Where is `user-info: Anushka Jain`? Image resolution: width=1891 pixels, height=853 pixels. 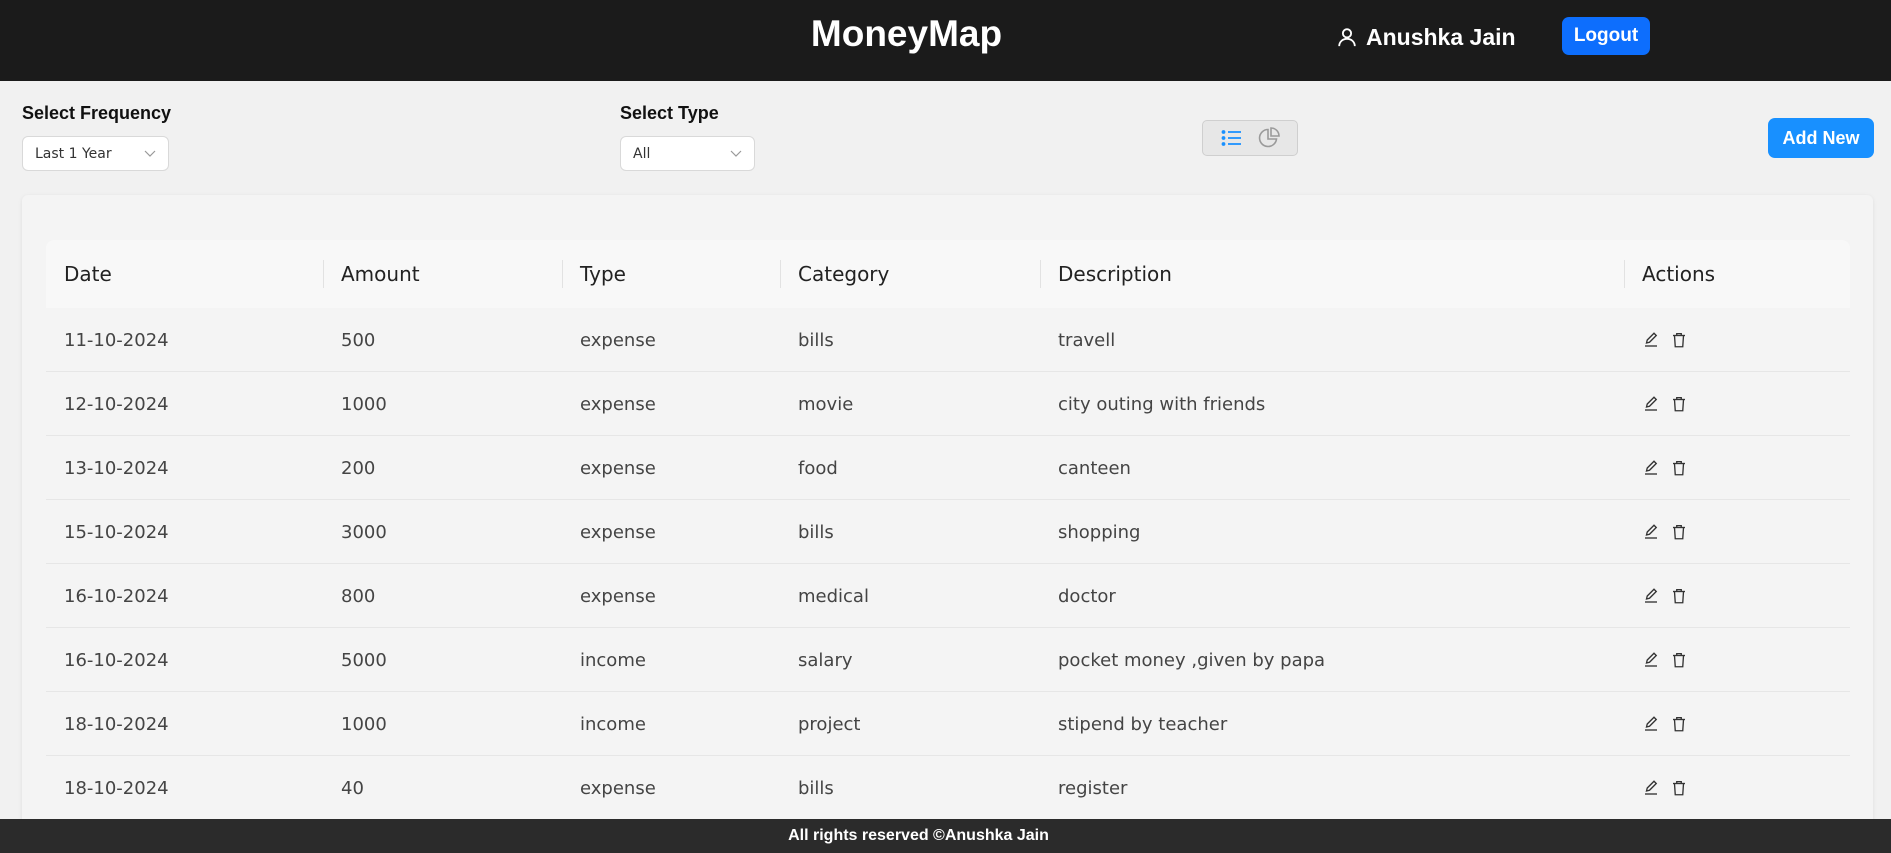
user-info: Anushka Jain is located at coordinates (1426, 37).